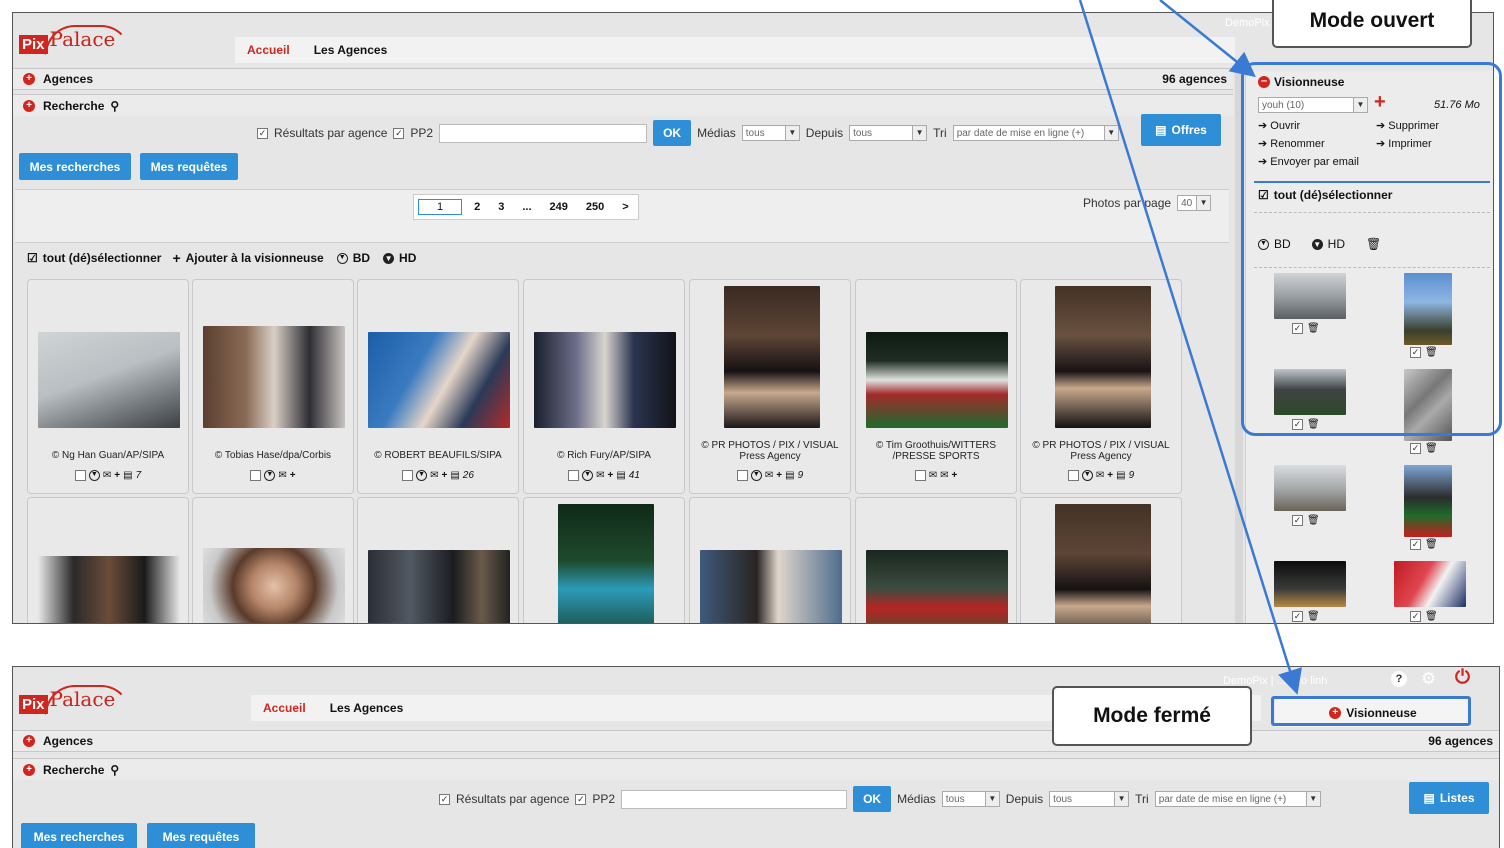  I want to click on user-name: DemoPix, so click(1247, 23).